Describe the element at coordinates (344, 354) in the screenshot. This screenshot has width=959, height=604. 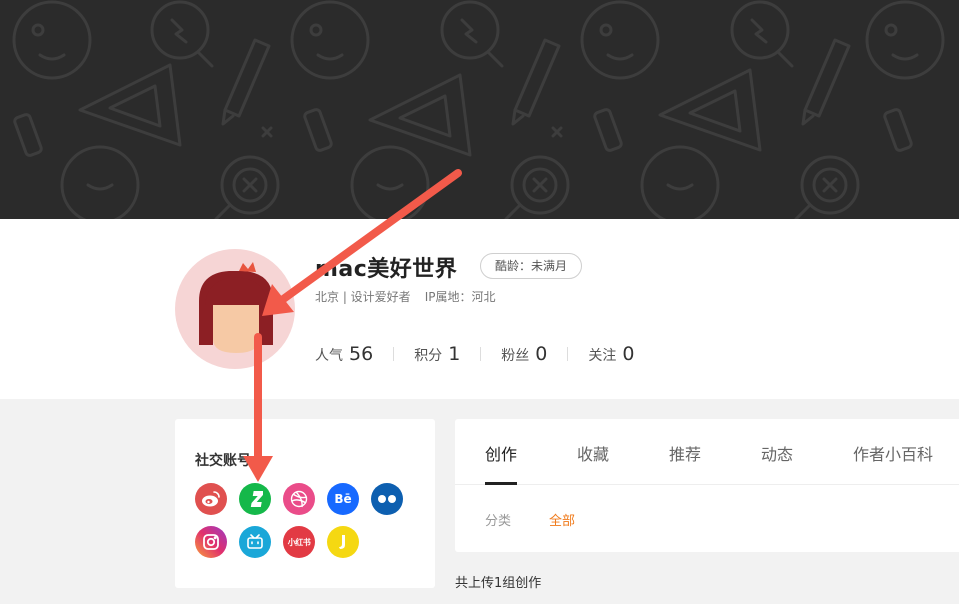
I see `stat-popularity: 人气 56` at that location.